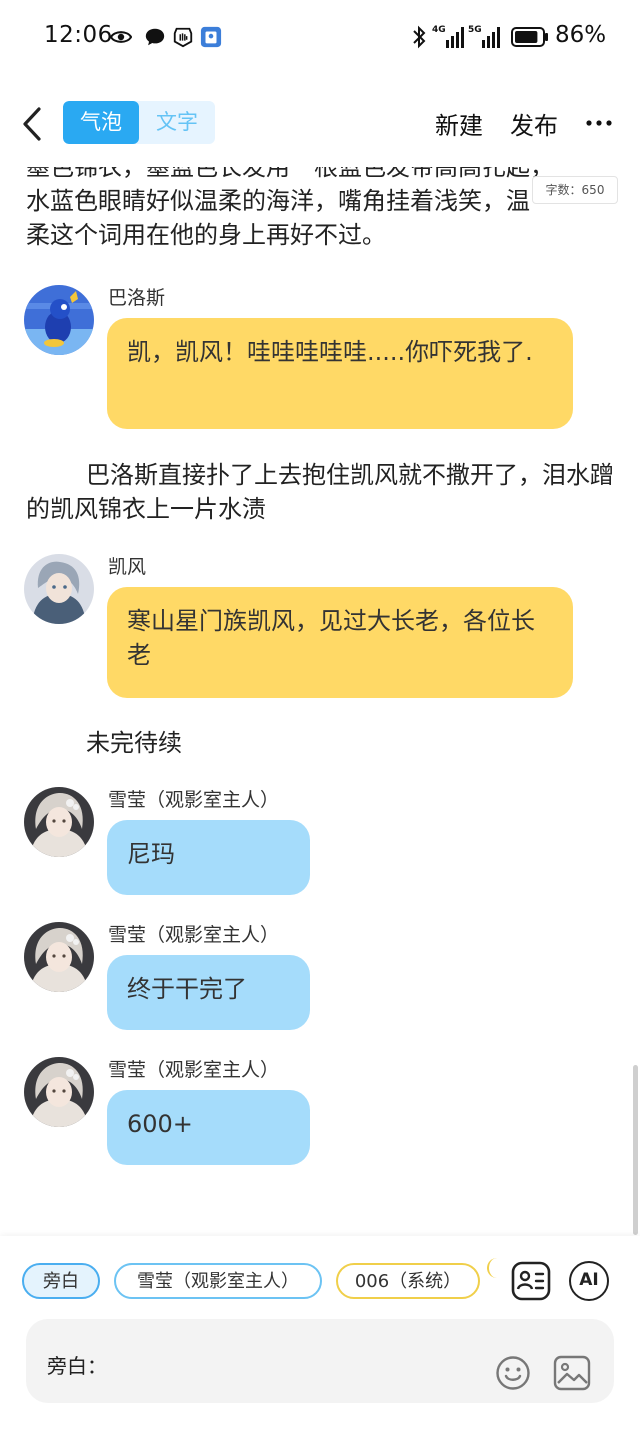 The height and width of the screenshot is (1429, 640). I want to click on image-icon, so click(572, 1373).